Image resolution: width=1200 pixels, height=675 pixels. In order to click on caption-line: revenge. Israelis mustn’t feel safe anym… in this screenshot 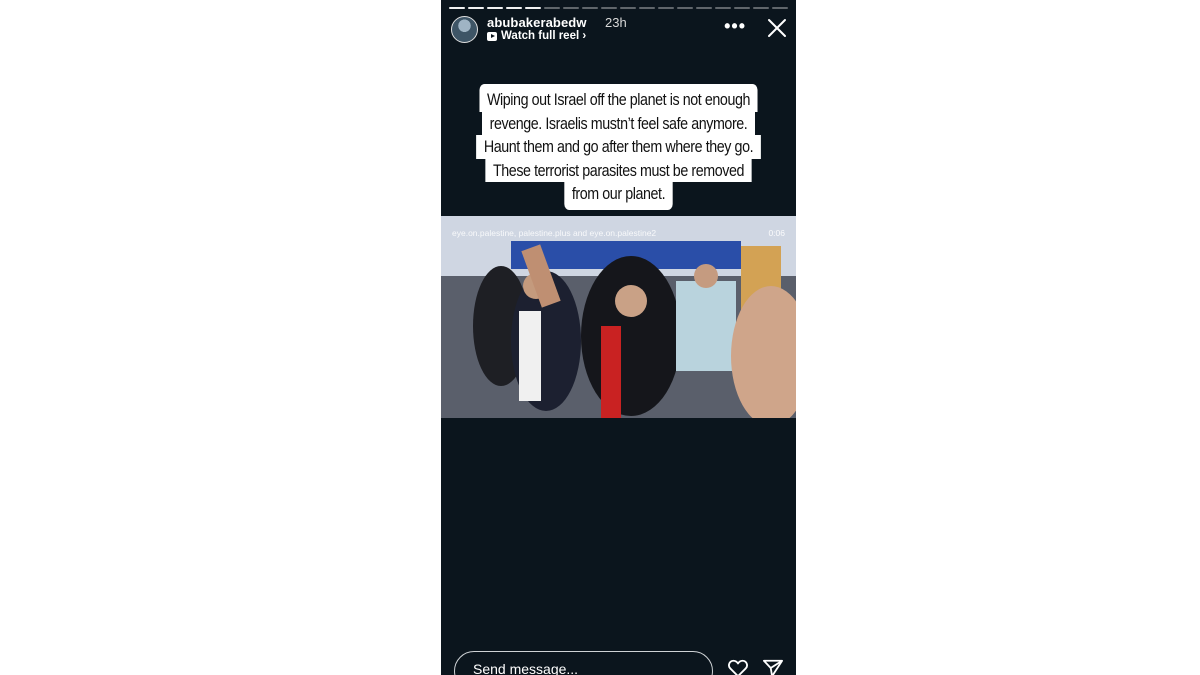, I will do `click(618, 123)`.